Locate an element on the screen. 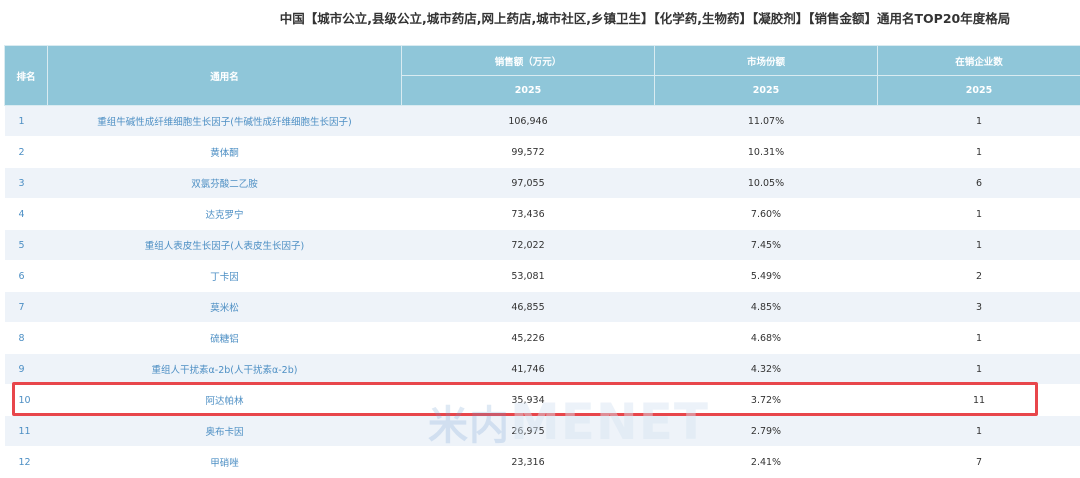 Image resolution: width=1080 pixels, height=478 pixels. name-cell: 丁卡因 is located at coordinates (225, 276).